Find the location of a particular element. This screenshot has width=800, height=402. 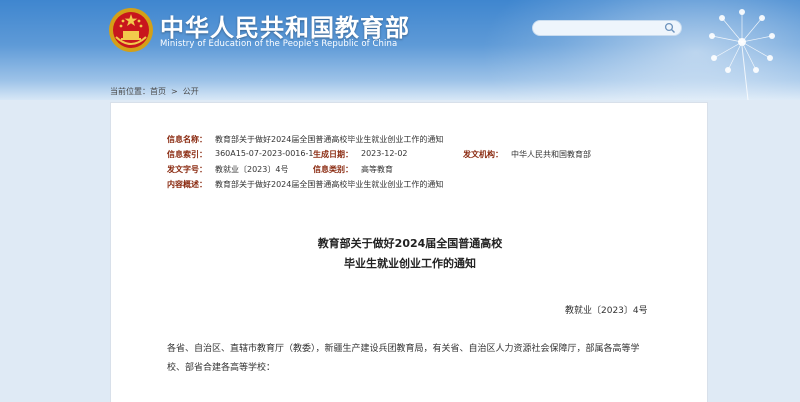

article-title: 教育部关于做好2024届全国普通高校 毕业生就业创业工作的通知 is located at coordinates (410, 254).